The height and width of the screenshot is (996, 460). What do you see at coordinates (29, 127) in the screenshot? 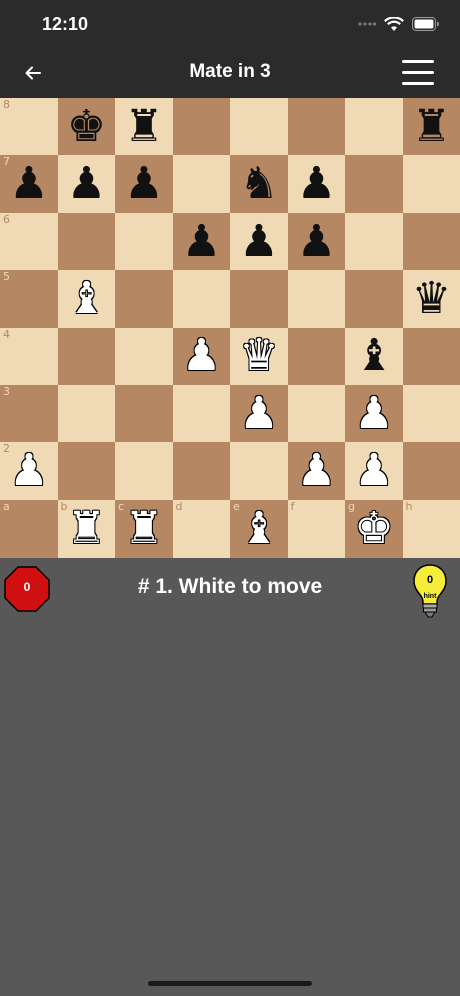
I see `square-a8: 8` at bounding box center [29, 127].